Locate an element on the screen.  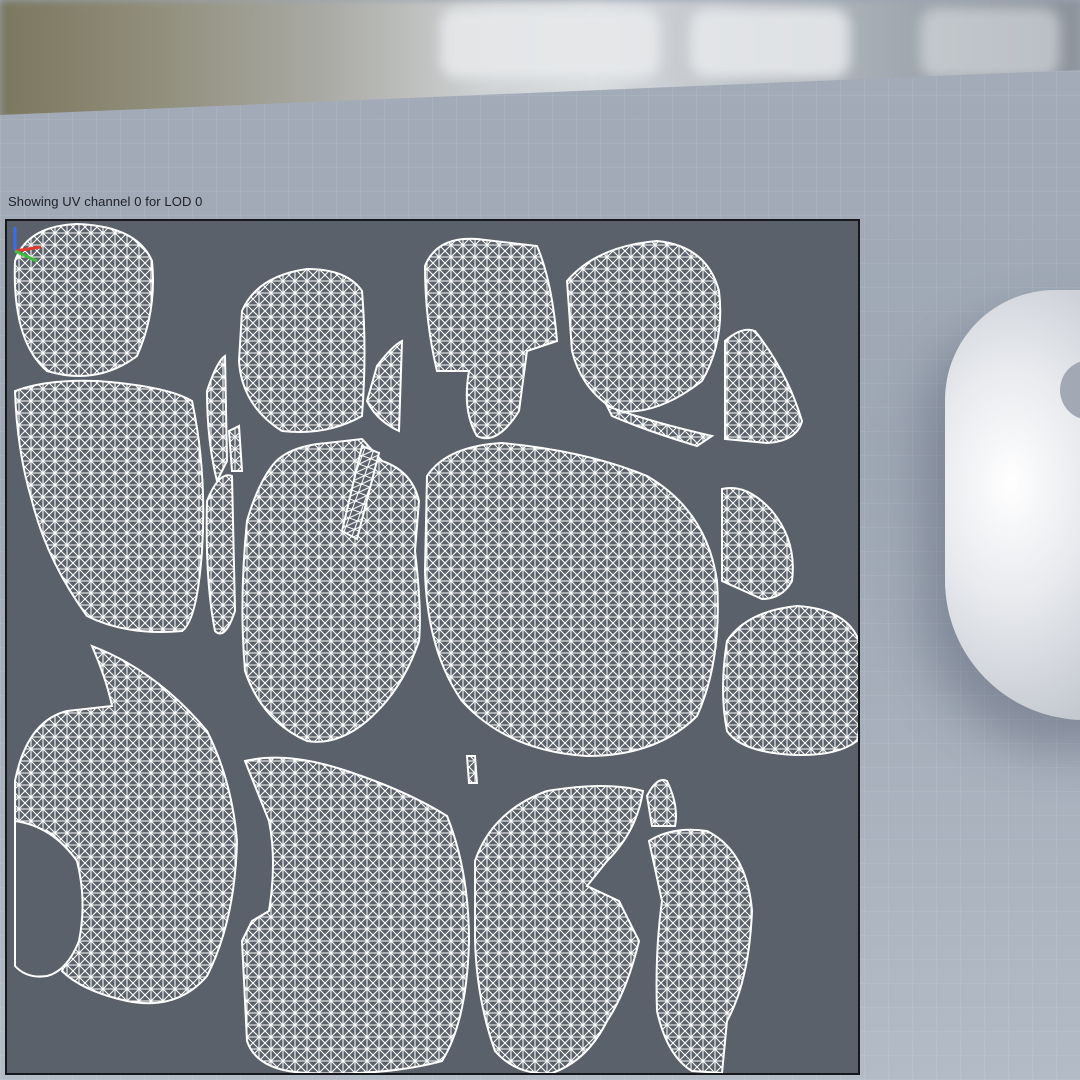
uv-channel-caption: Showing UV channel 0 for LOD 0 is located at coordinates (105, 201).